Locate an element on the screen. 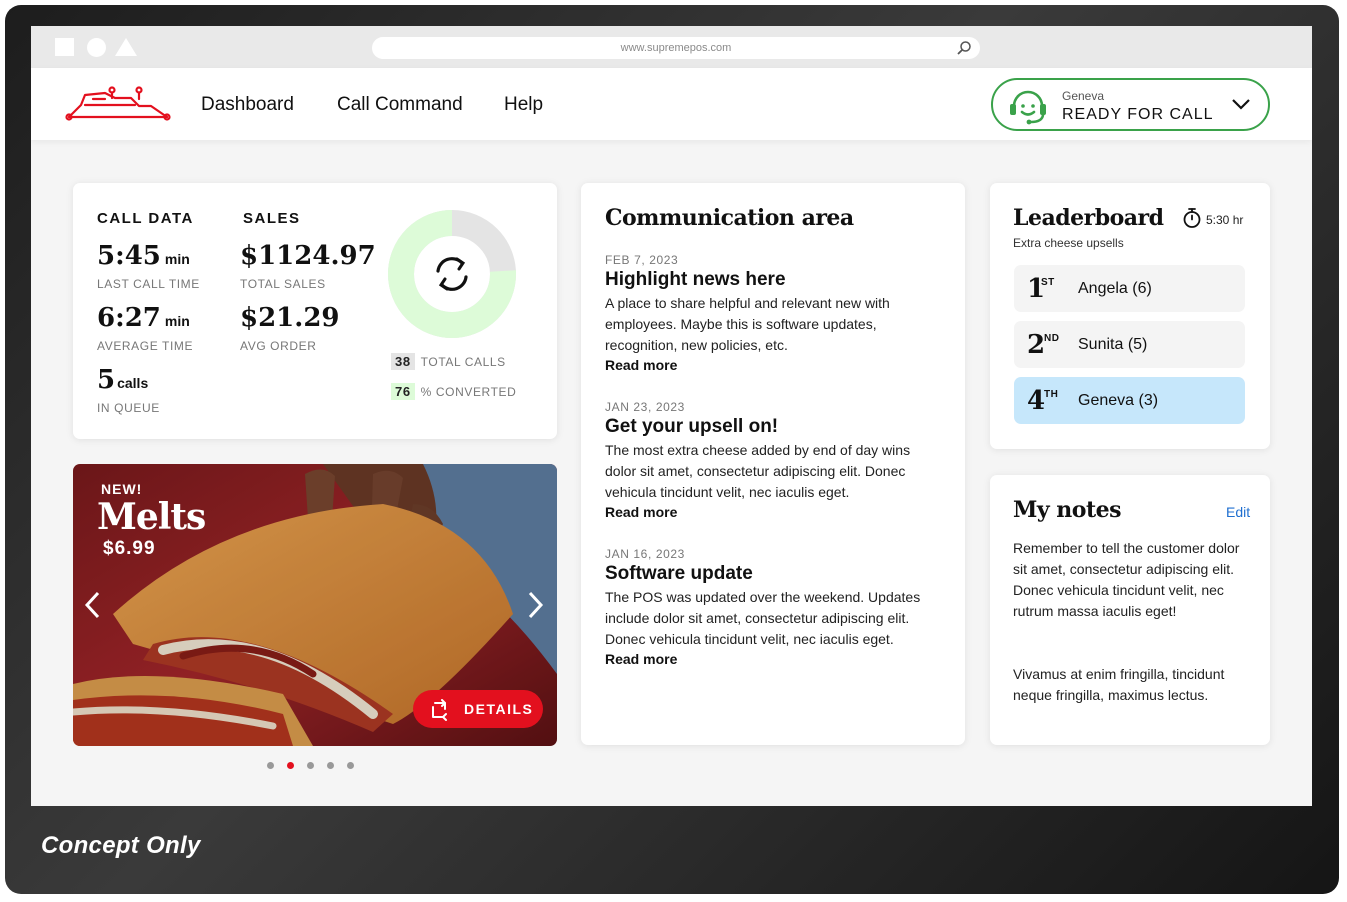 The height and width of the screenshot is (902, 1347). avg-order-label: AVG ORDER is located at coordinates (278, 346).